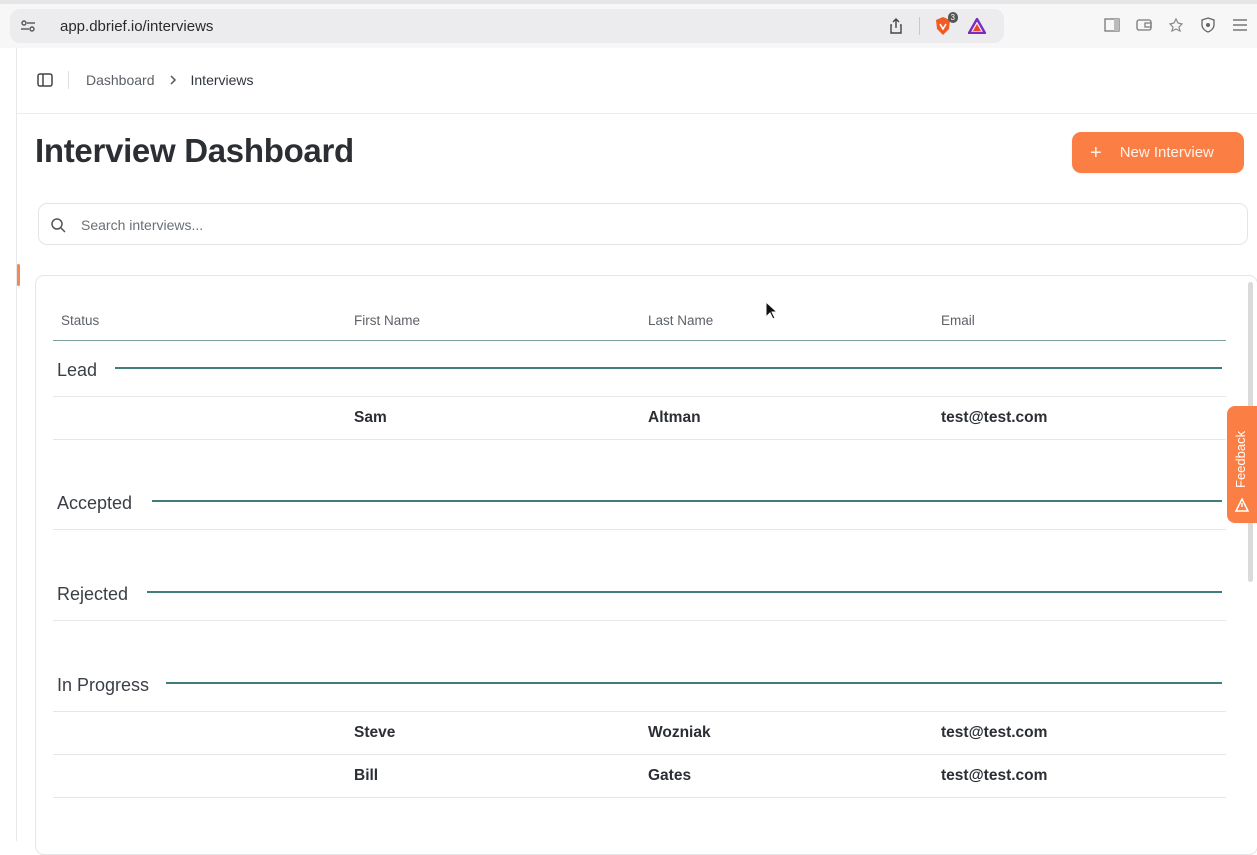 The width and height of the screenshot is (1257, 855). What do you see at coordinates (18, 275) in the screenshot?
I see `left-accent` at bounding box center [18, 275].